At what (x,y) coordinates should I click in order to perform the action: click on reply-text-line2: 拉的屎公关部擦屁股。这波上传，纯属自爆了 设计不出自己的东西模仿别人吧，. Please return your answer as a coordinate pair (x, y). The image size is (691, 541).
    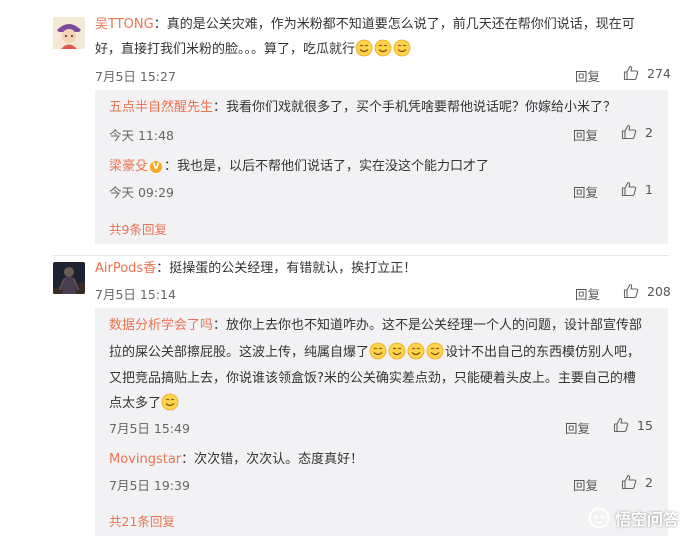
    Looking at the image, I should click on (374, 352).